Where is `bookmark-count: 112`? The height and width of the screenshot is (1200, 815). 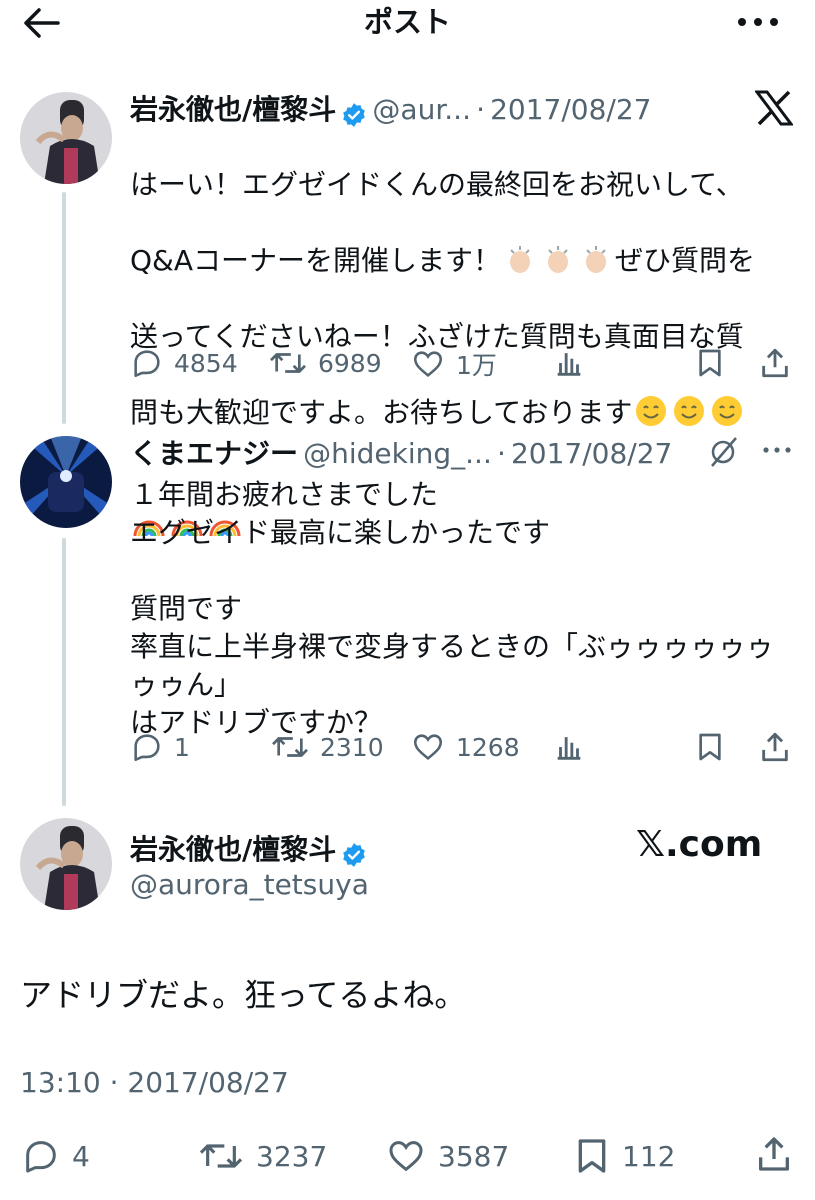
bookmark-count: 112 is located at coordinates (649, 1156).